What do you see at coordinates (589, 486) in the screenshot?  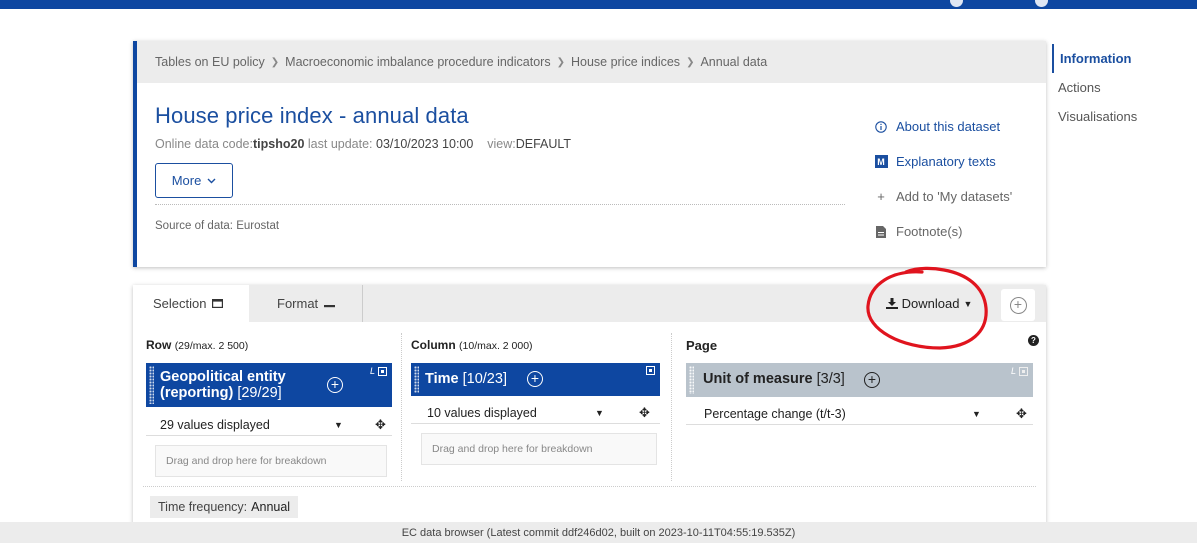 I see `divider` at bounding box center [589, 486].